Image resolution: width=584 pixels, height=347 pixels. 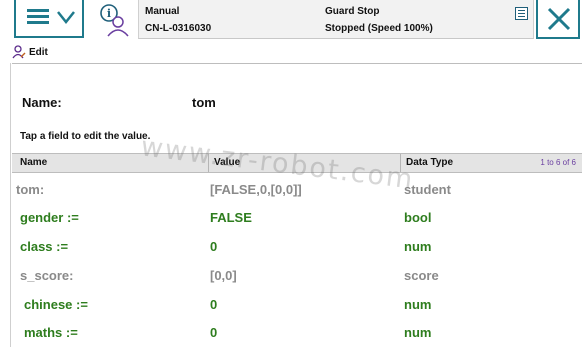 I want to click on speed-state: Stopped (Speed 100%), so click(x=379, y=28).